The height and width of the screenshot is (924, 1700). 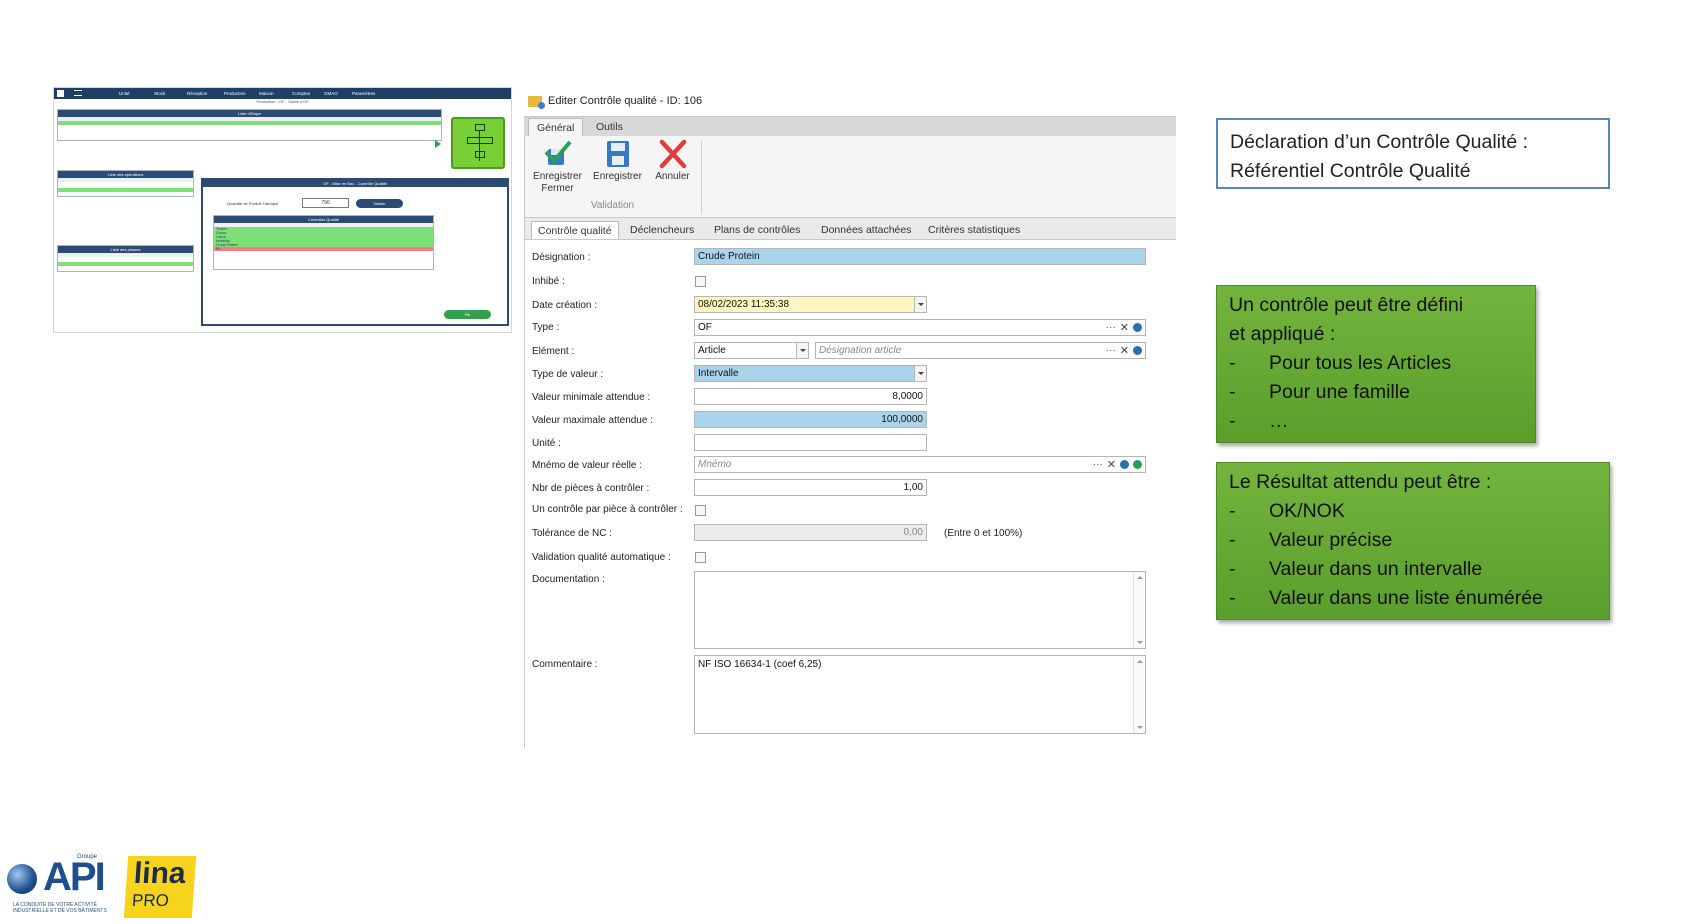 I want to click on element-label: Elément :, so click(x=553, y=351).